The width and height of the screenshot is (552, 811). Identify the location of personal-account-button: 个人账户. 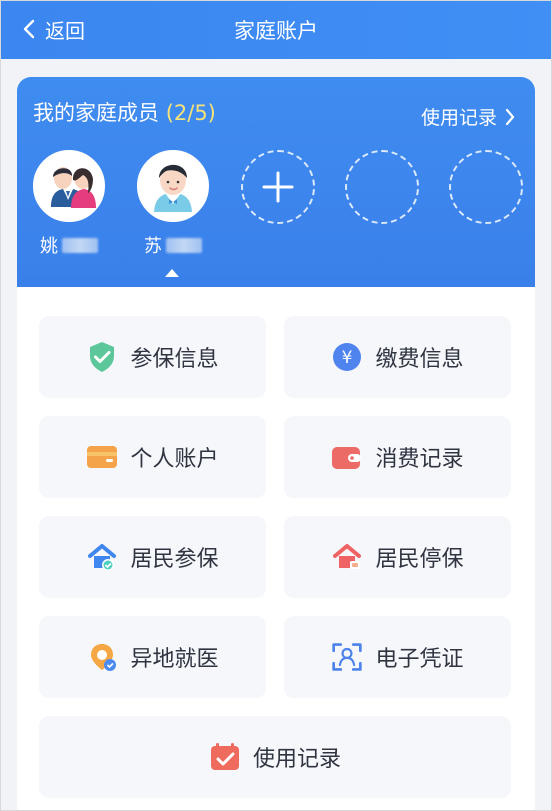
(152, 457).